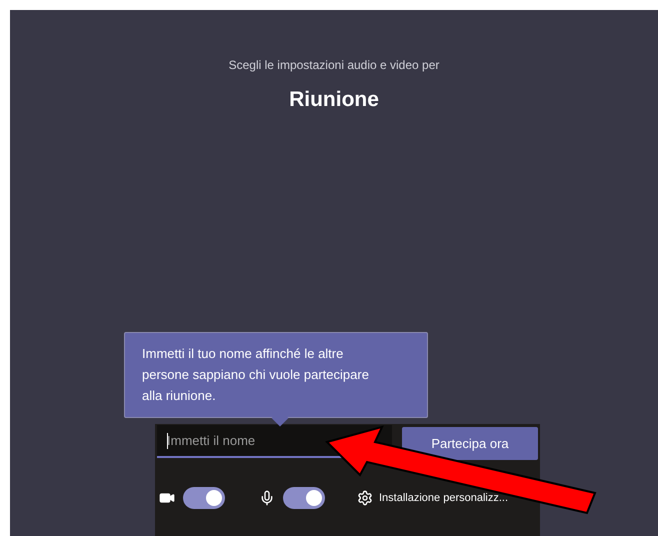 This screenshot has height=536, width=658. Describe the element at coordinates (167, 441) in the screenshot. I see `text-cursor` at that location.